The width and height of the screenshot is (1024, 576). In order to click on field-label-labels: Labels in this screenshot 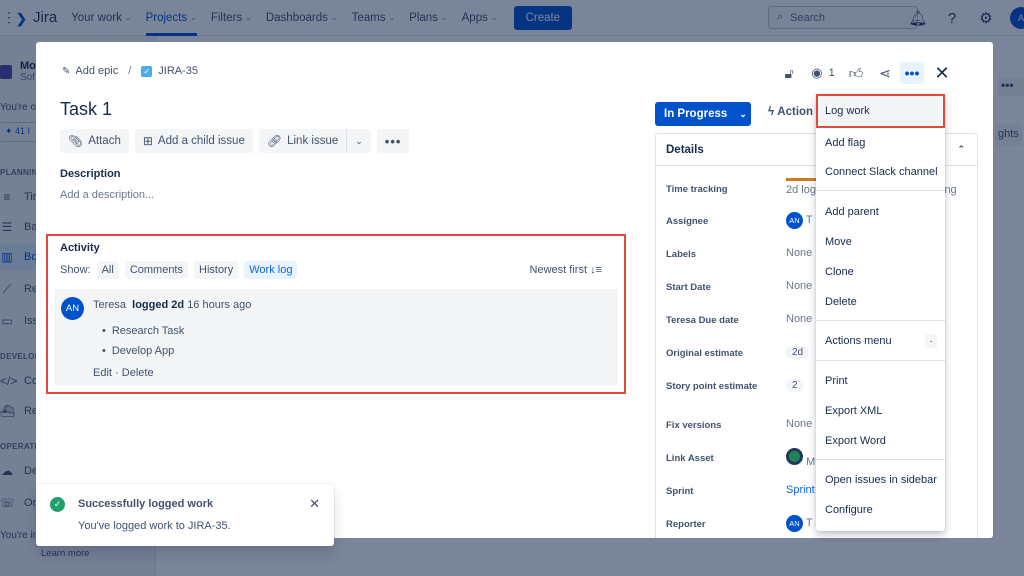, I will do `click(681, 254)`.